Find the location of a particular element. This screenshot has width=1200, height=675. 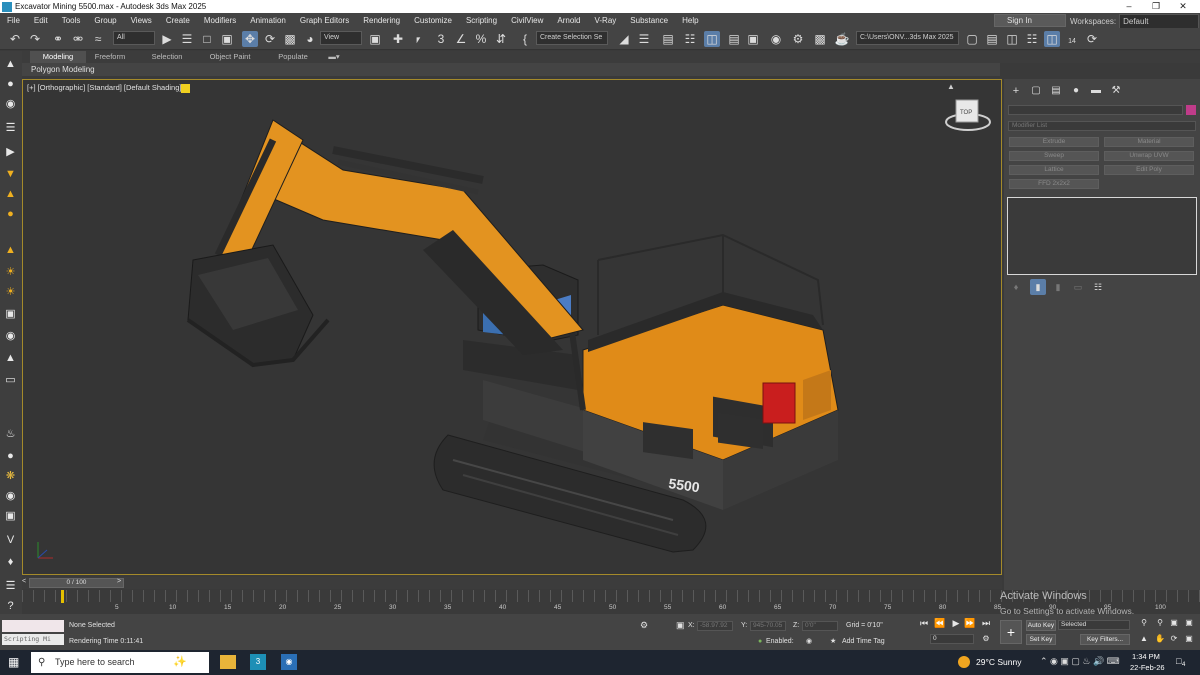

object-name-field is located at coordinates (1095, 110).